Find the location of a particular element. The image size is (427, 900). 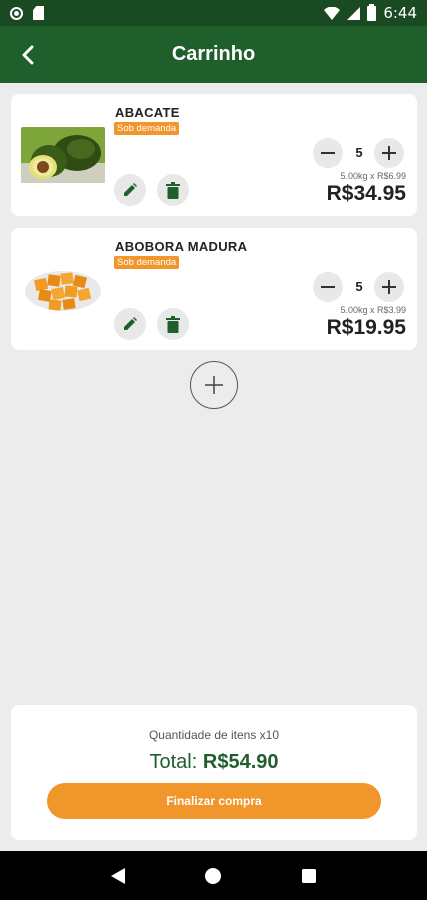

items-count: Quantidade de itens x10 is located at coordinates (214, 735).